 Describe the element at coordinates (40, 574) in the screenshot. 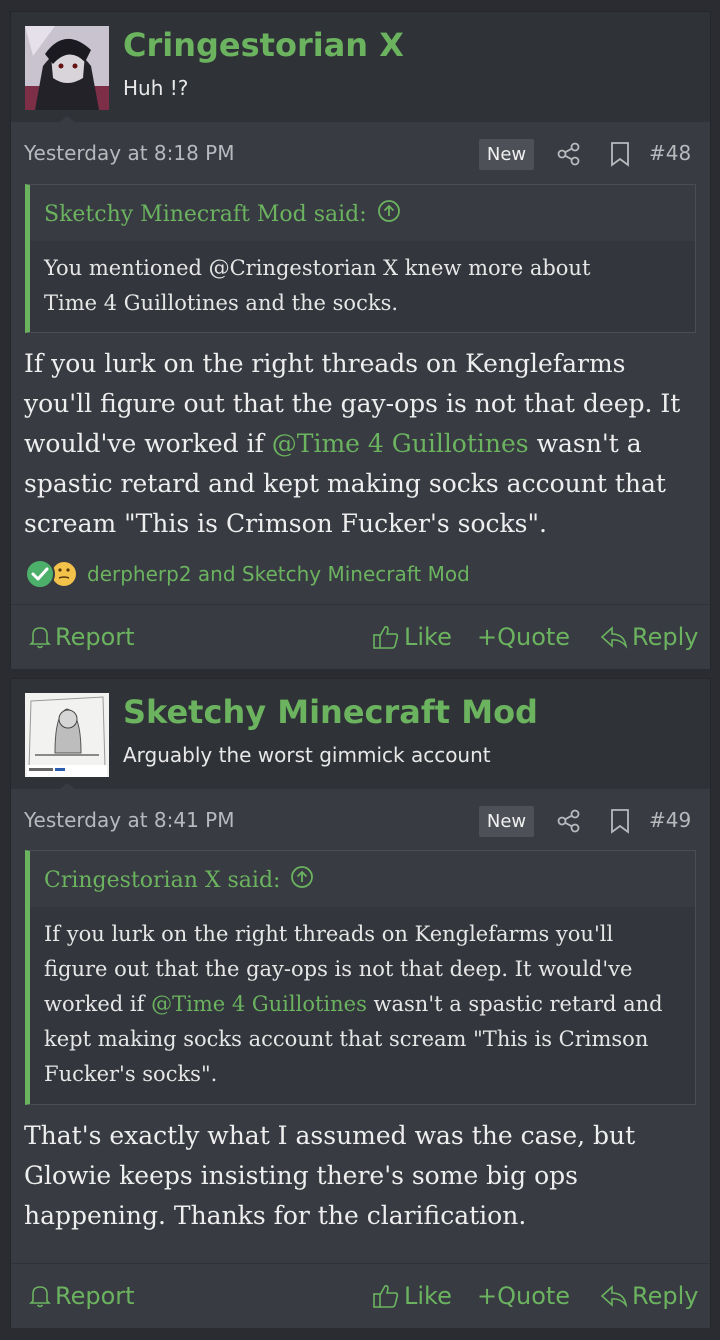

I see `check-reaction-icon` at that location.